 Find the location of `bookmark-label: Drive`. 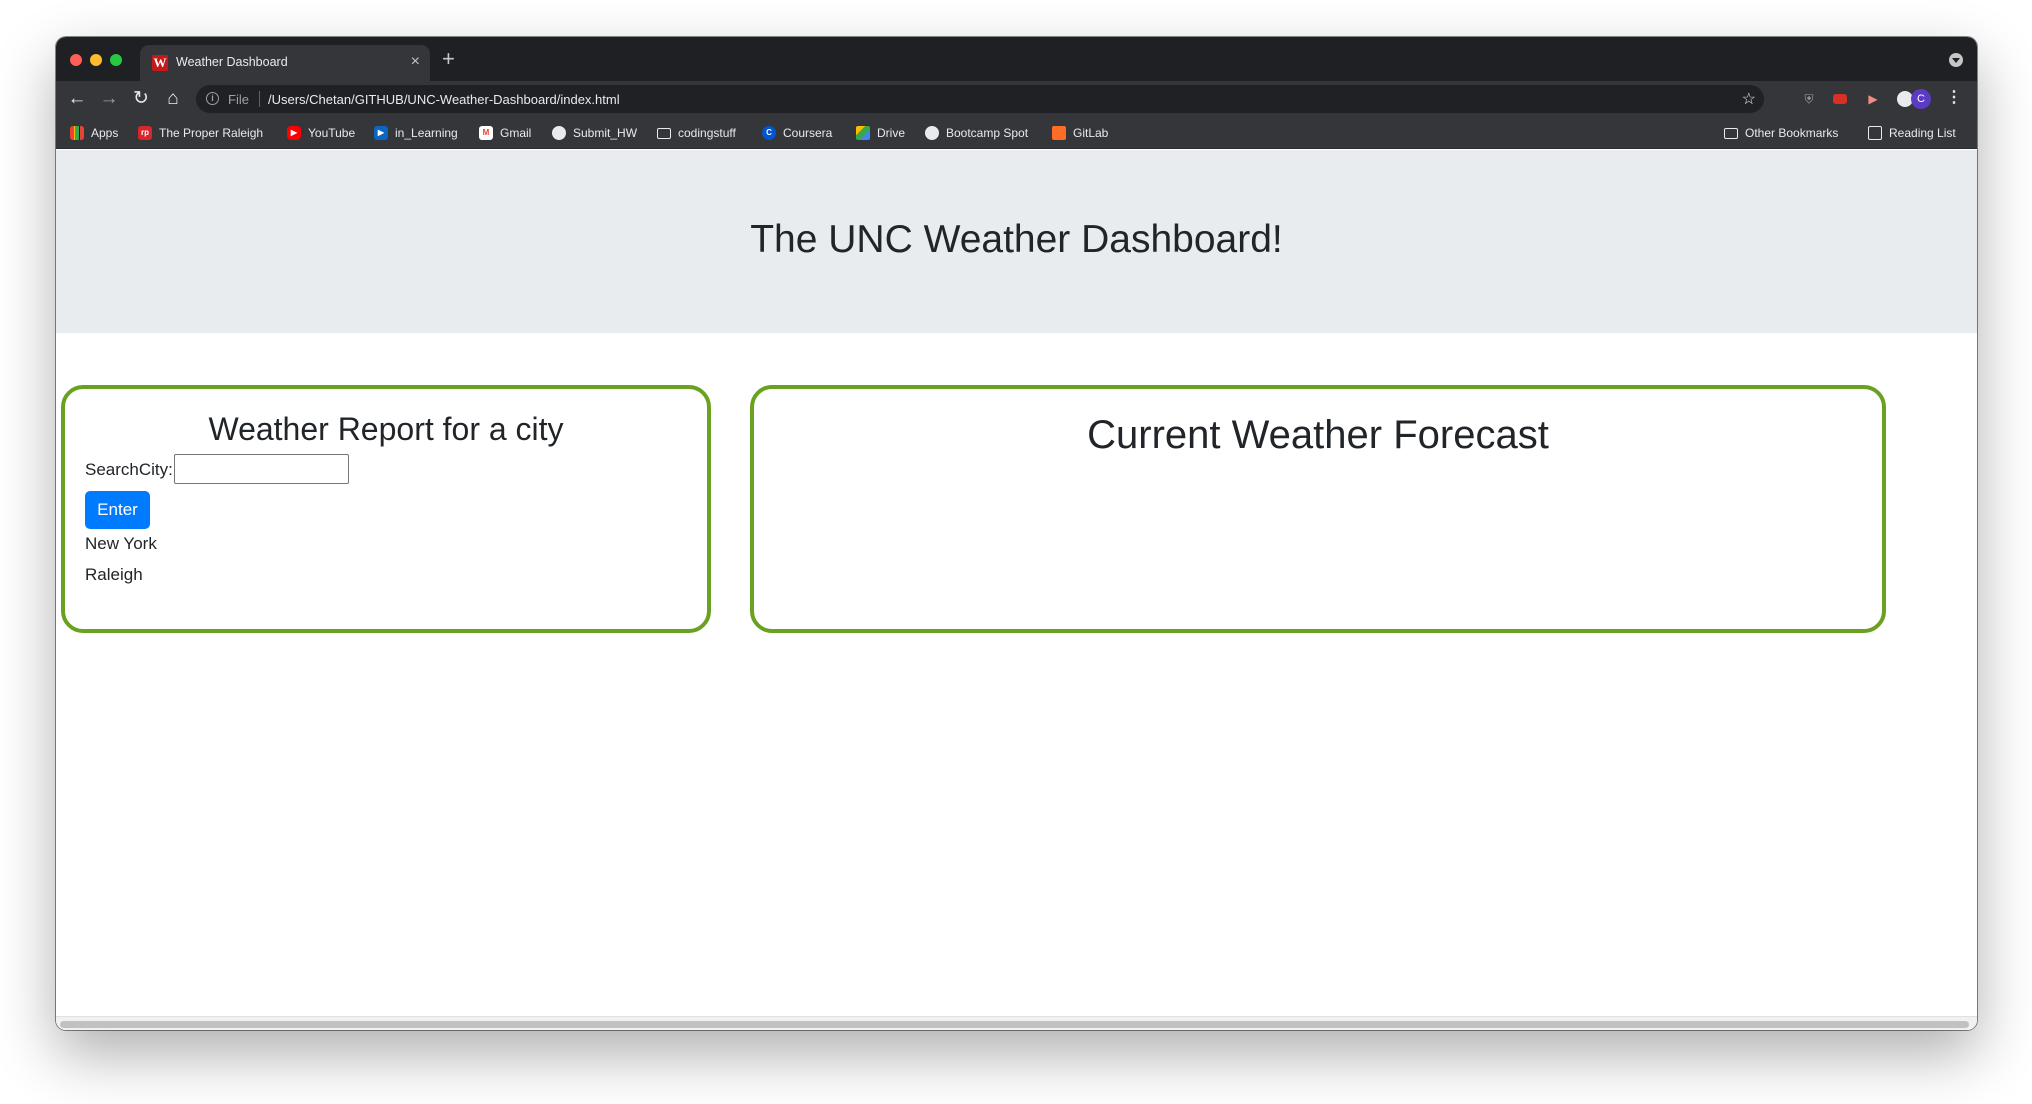

bookmark-label: Drive is located at coordinates (891, 133).